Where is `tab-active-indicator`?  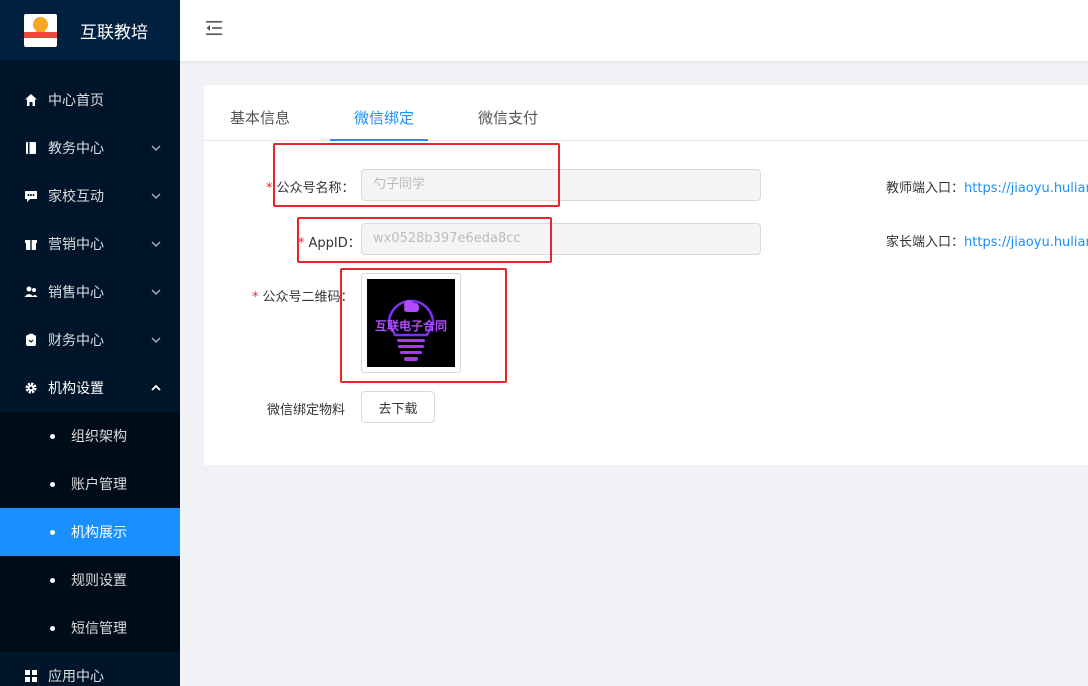
tab-active-indicator is located at coordinates (379, 140).